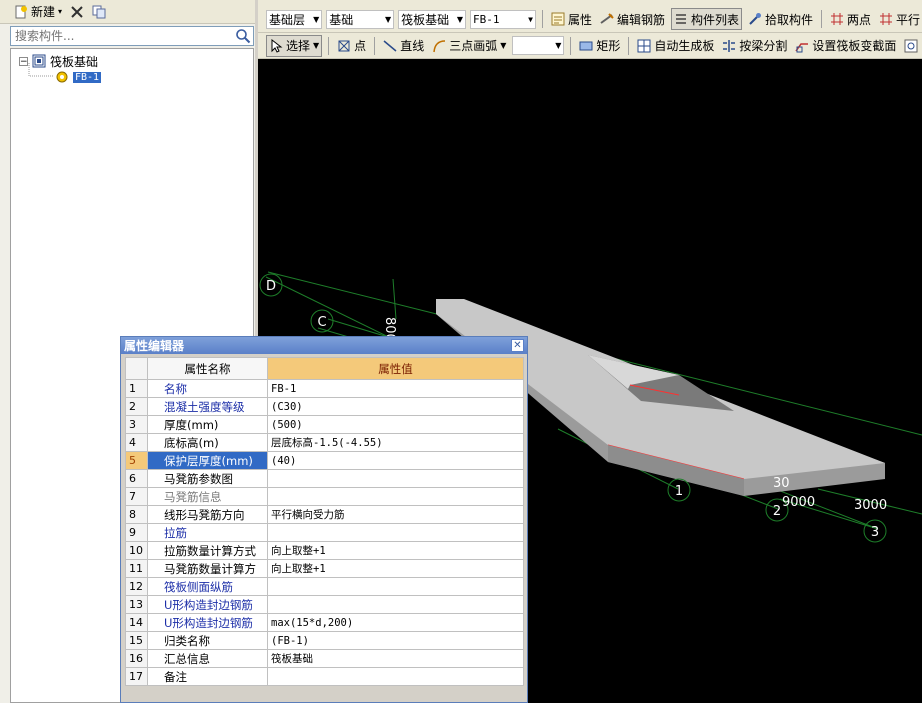 The height and width of the screenshot is (703, 922). I want to click on close-icon: ✕, so click(517, 345).